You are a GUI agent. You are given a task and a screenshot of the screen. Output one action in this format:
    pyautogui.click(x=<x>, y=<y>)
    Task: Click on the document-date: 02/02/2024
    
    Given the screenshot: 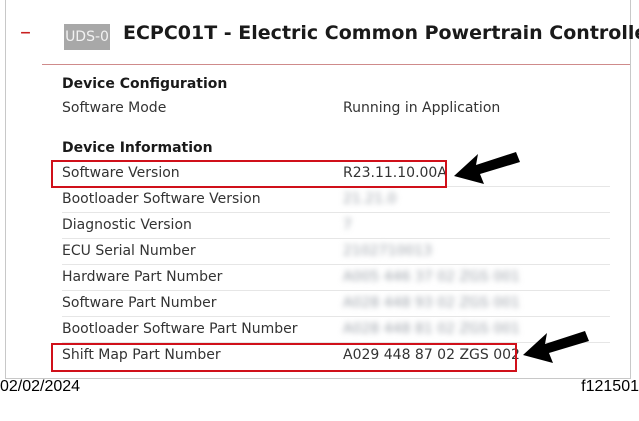 What is the action you would take?
    pyautogui.click(x=40, y=386)
    